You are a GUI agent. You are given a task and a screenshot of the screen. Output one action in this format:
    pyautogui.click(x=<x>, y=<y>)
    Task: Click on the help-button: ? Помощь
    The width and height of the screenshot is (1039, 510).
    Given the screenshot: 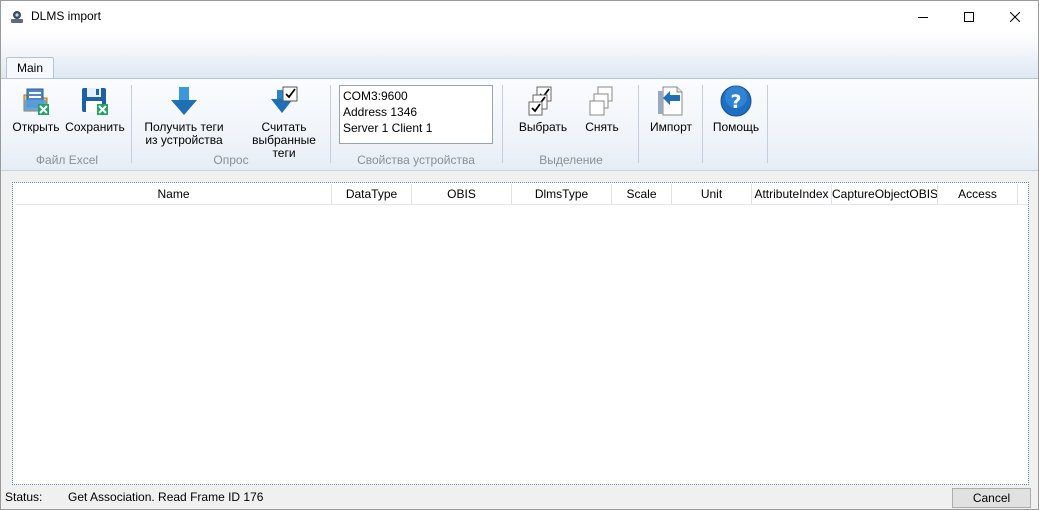 What is the action you would take?
    pyautogui.click(x=736, y=109)
    